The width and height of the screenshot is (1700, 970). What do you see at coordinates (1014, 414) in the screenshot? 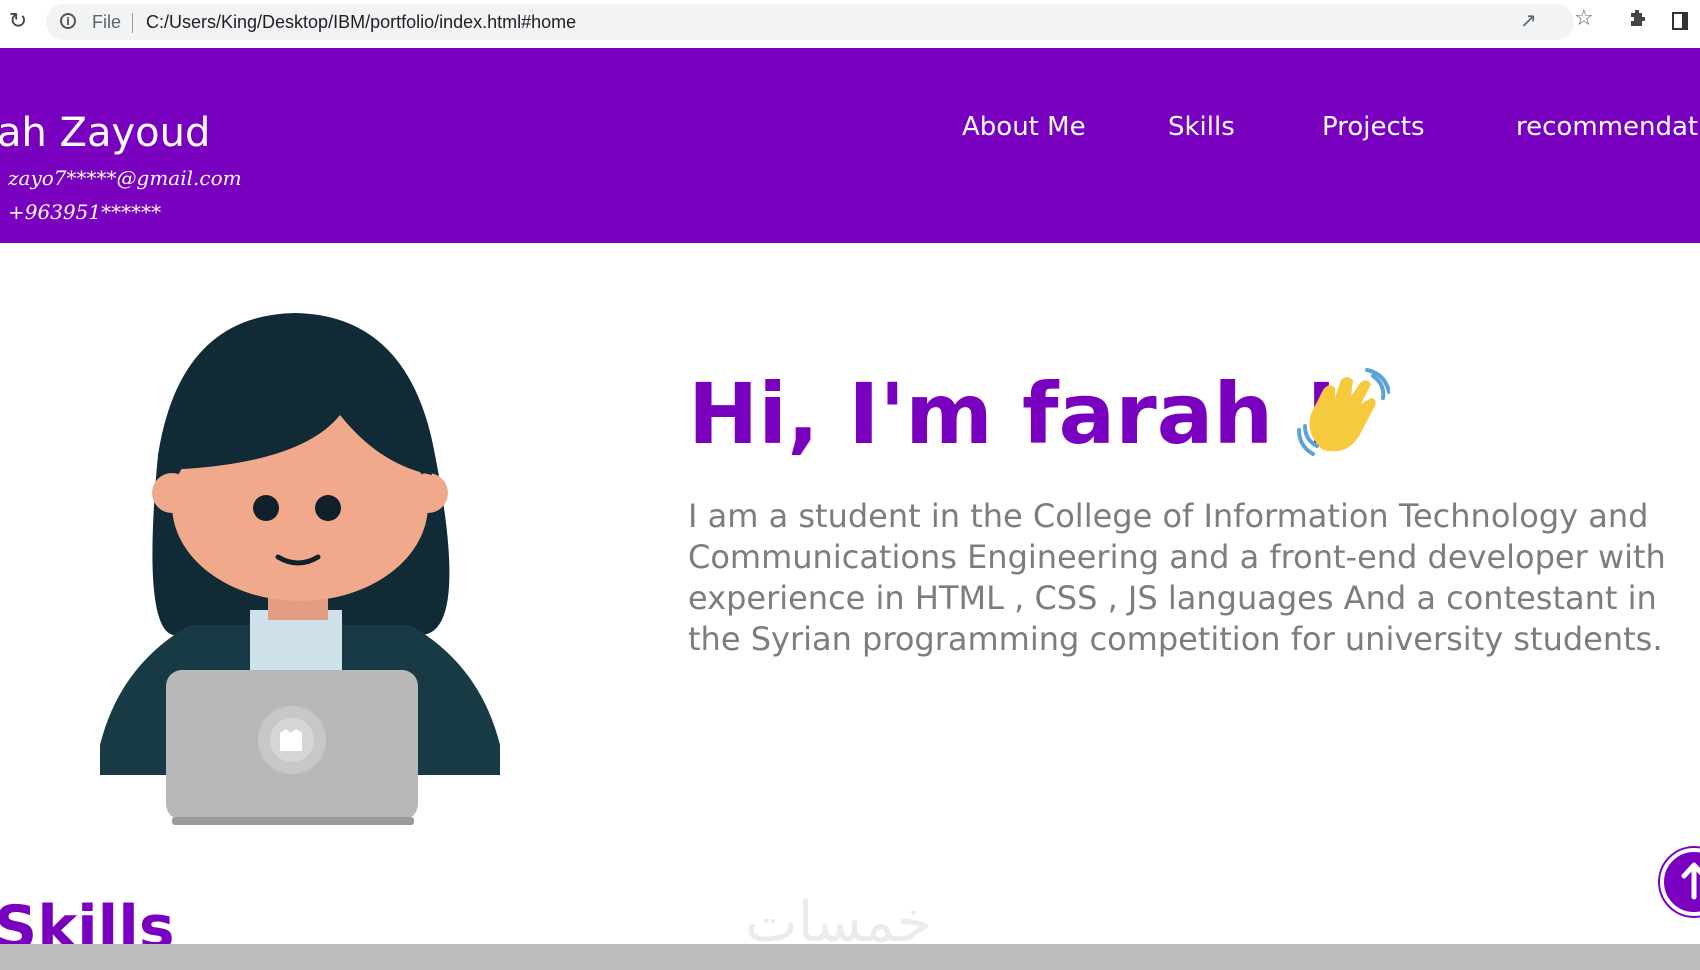
I see `hero-title: Hi, I'm farah !` at bounding box center [1014, 414].